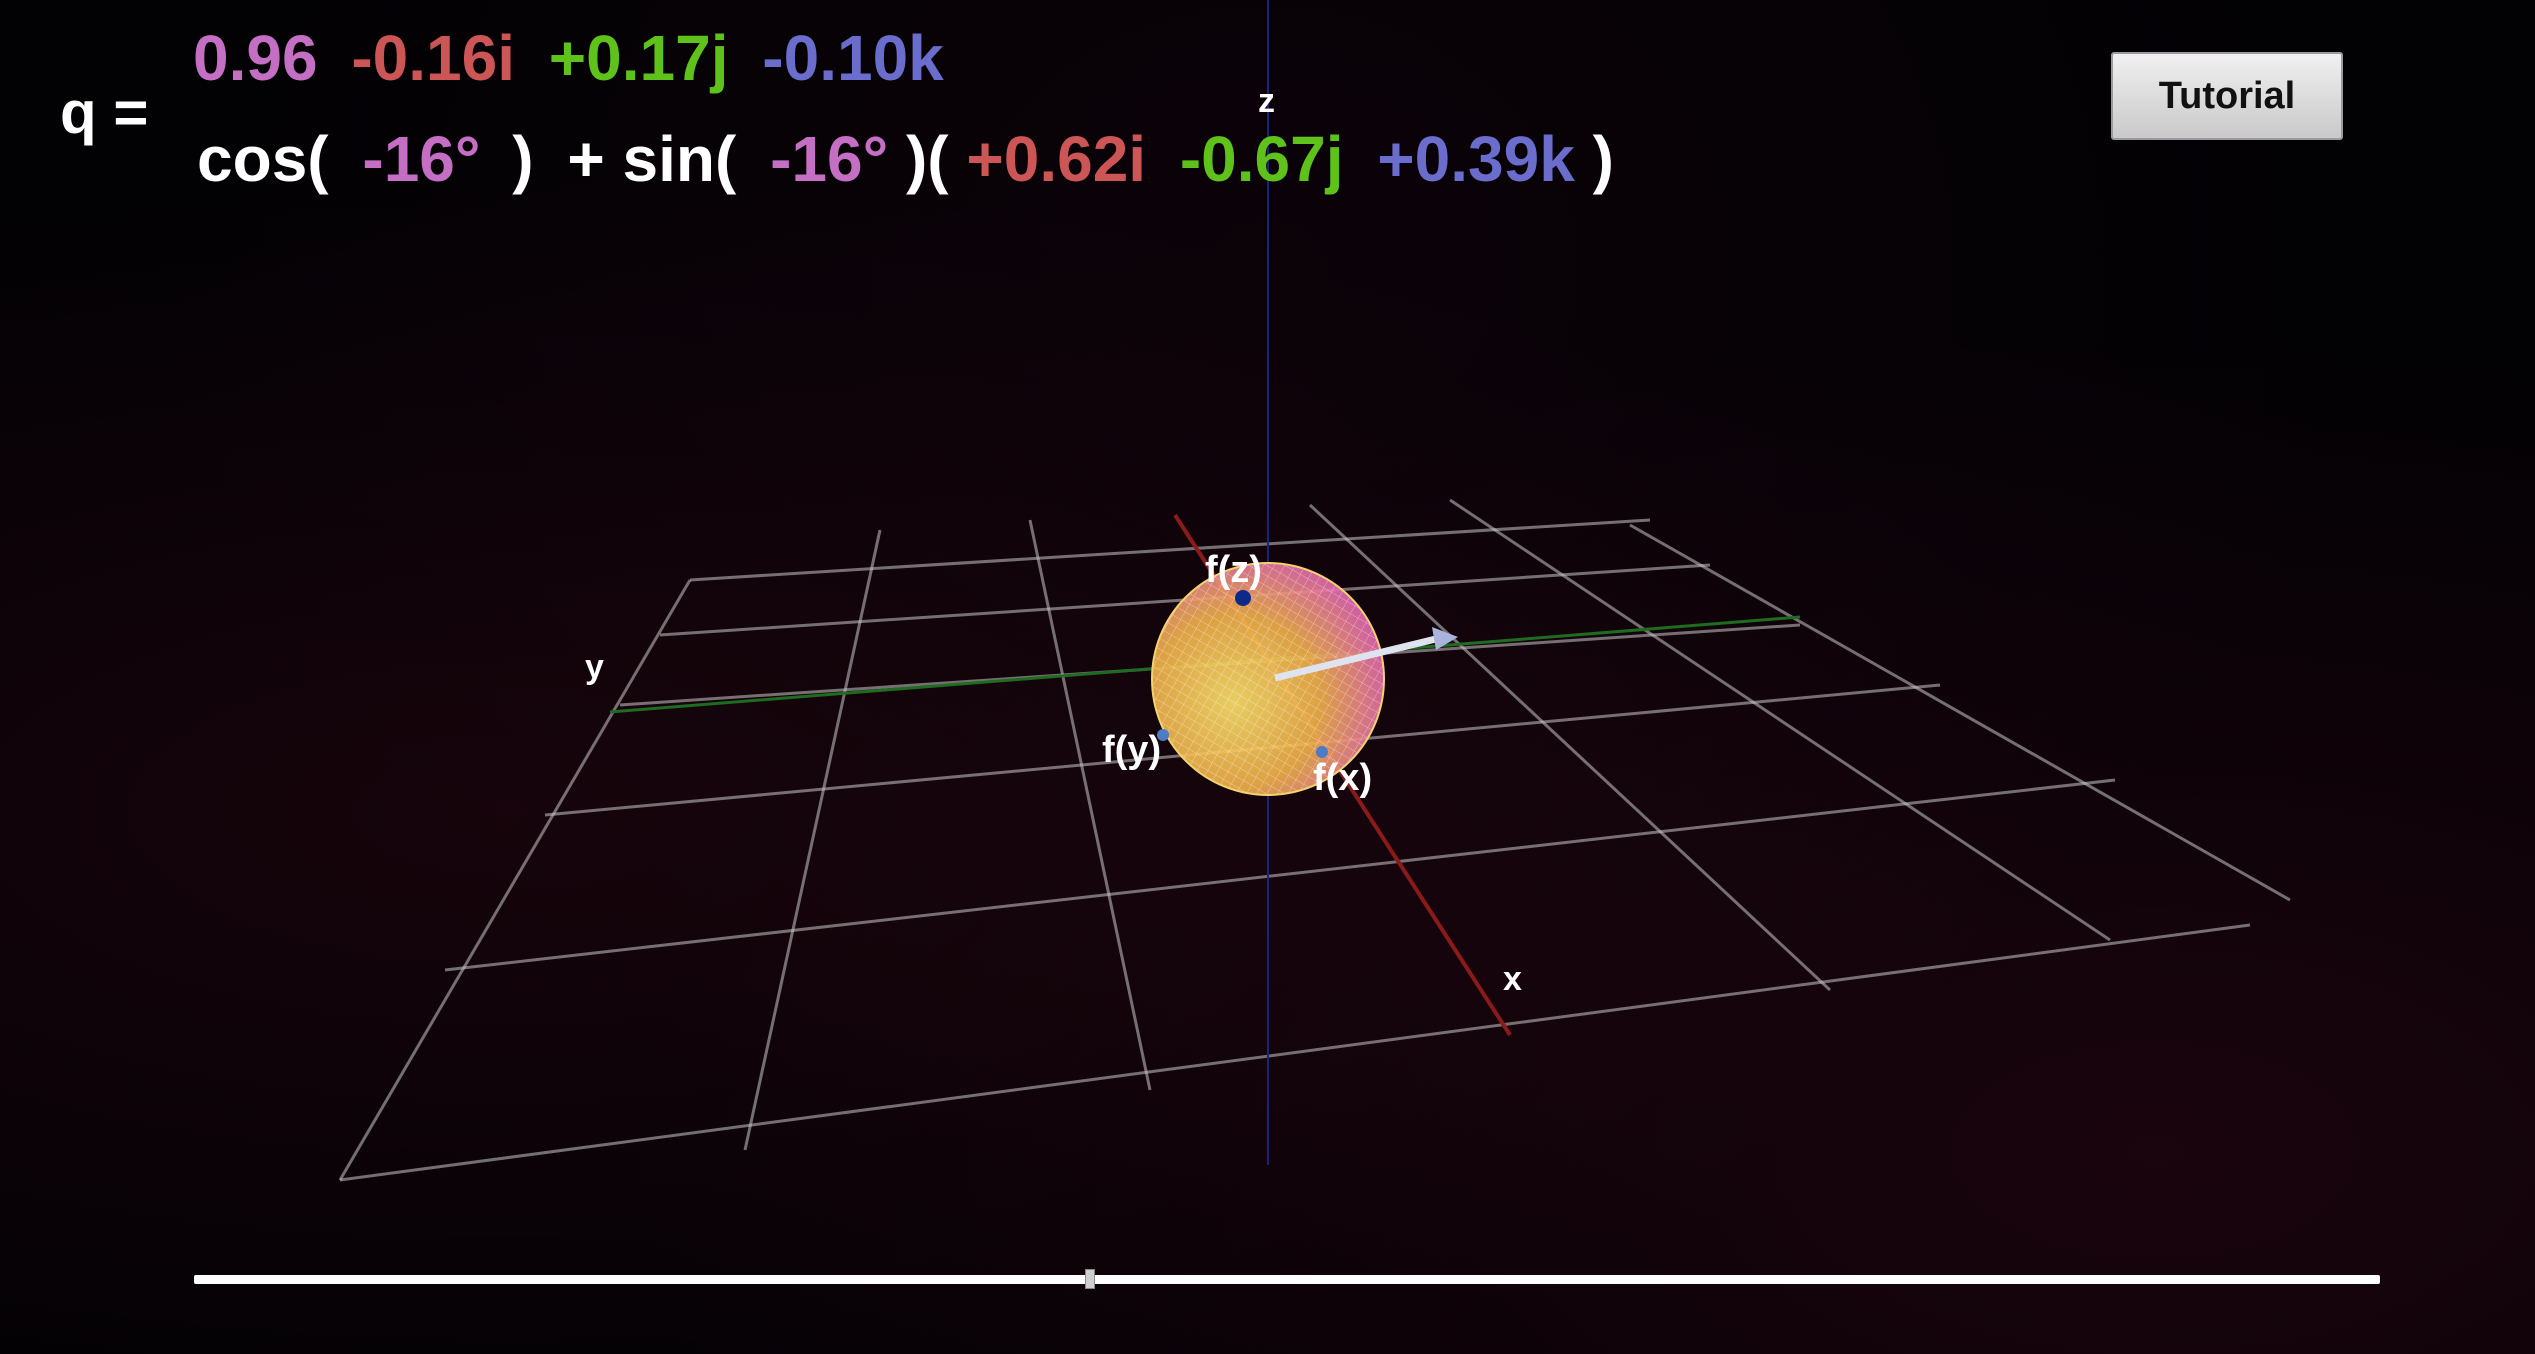 The width and height of the screenshot is (2535, 1354). Describe the element at coordinates (421, 159) in the screenshot. I see `polar-angle-1: -16°` at that location.